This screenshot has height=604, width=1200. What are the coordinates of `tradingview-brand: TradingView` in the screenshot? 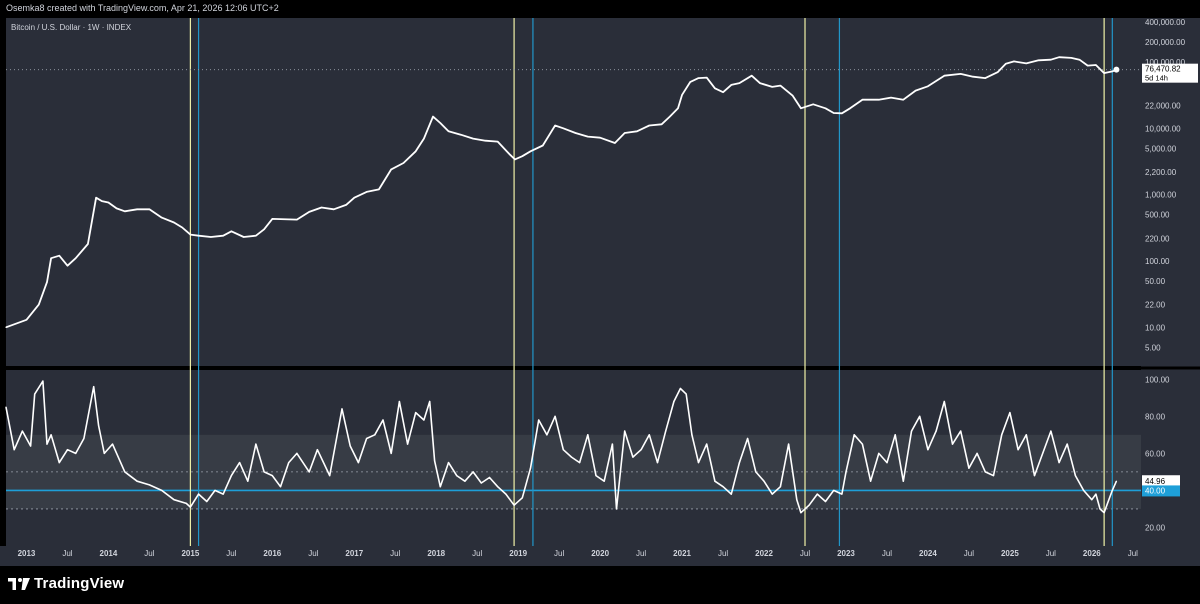 It's located at (79, 583).